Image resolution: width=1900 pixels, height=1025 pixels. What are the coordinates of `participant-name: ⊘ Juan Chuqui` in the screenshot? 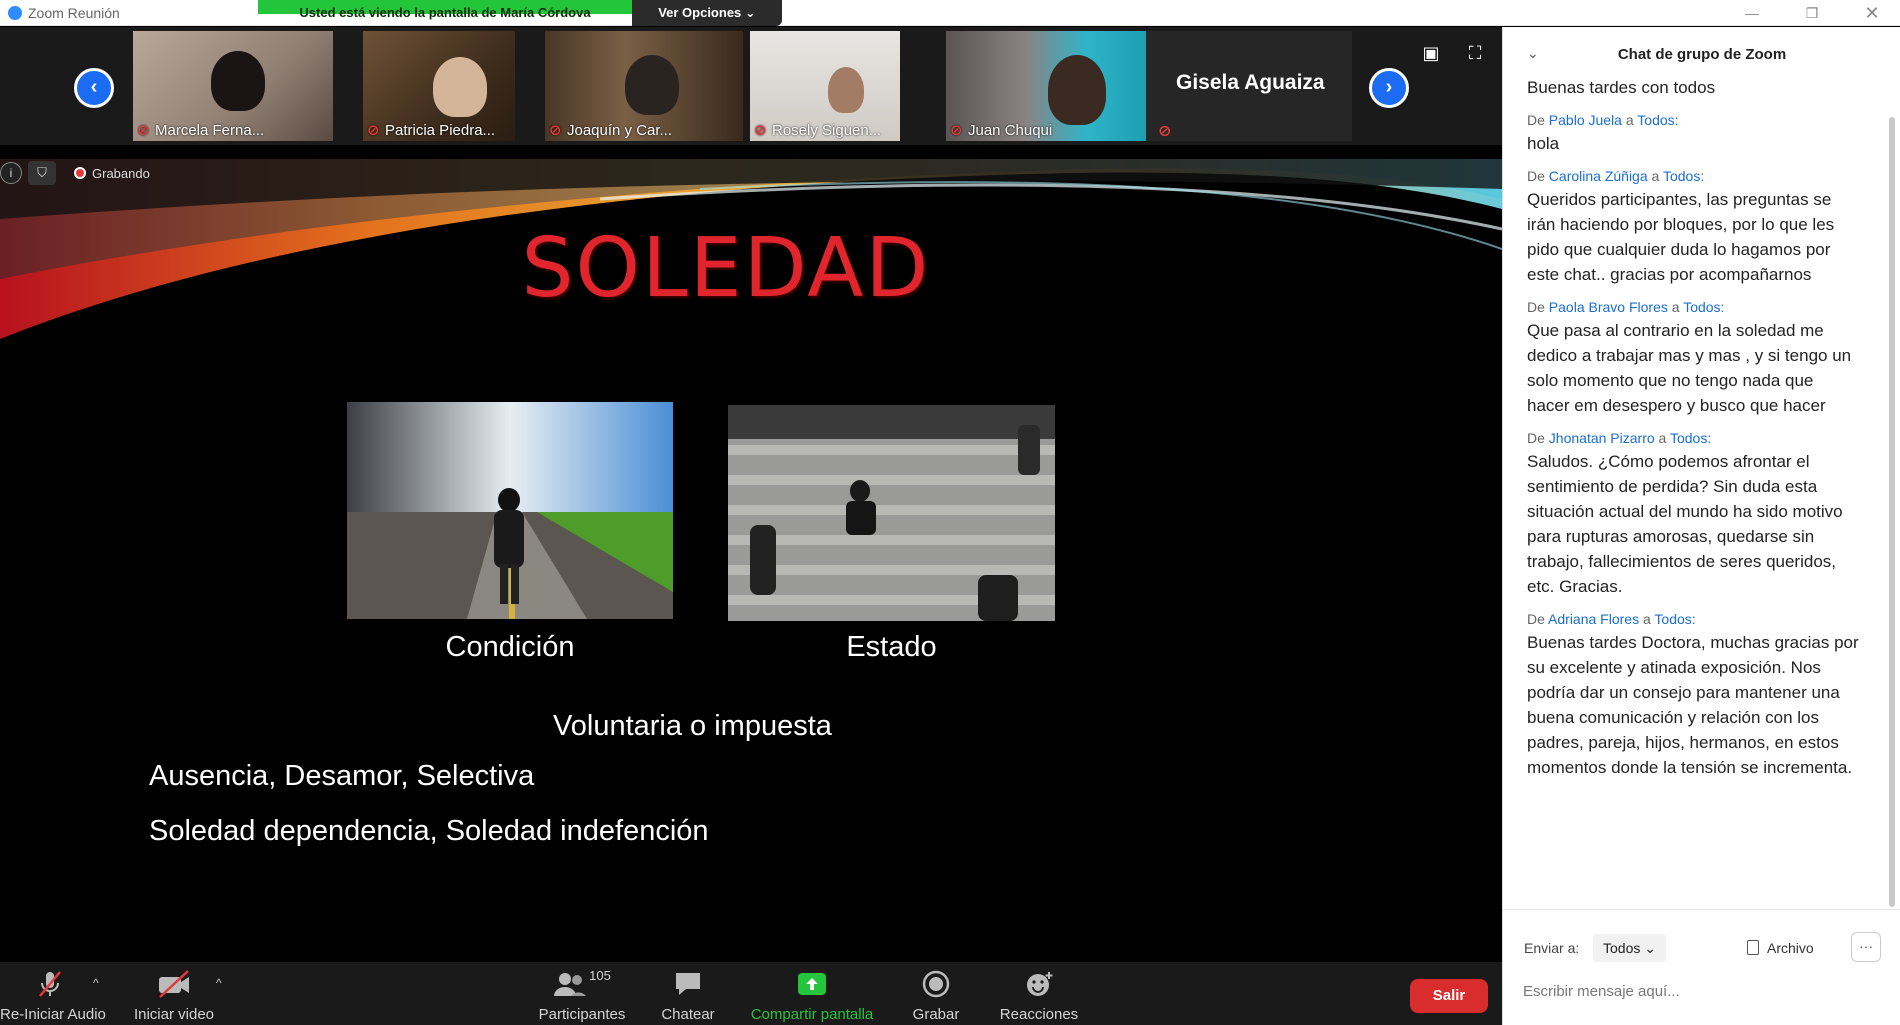 It's located at (1046, 130).